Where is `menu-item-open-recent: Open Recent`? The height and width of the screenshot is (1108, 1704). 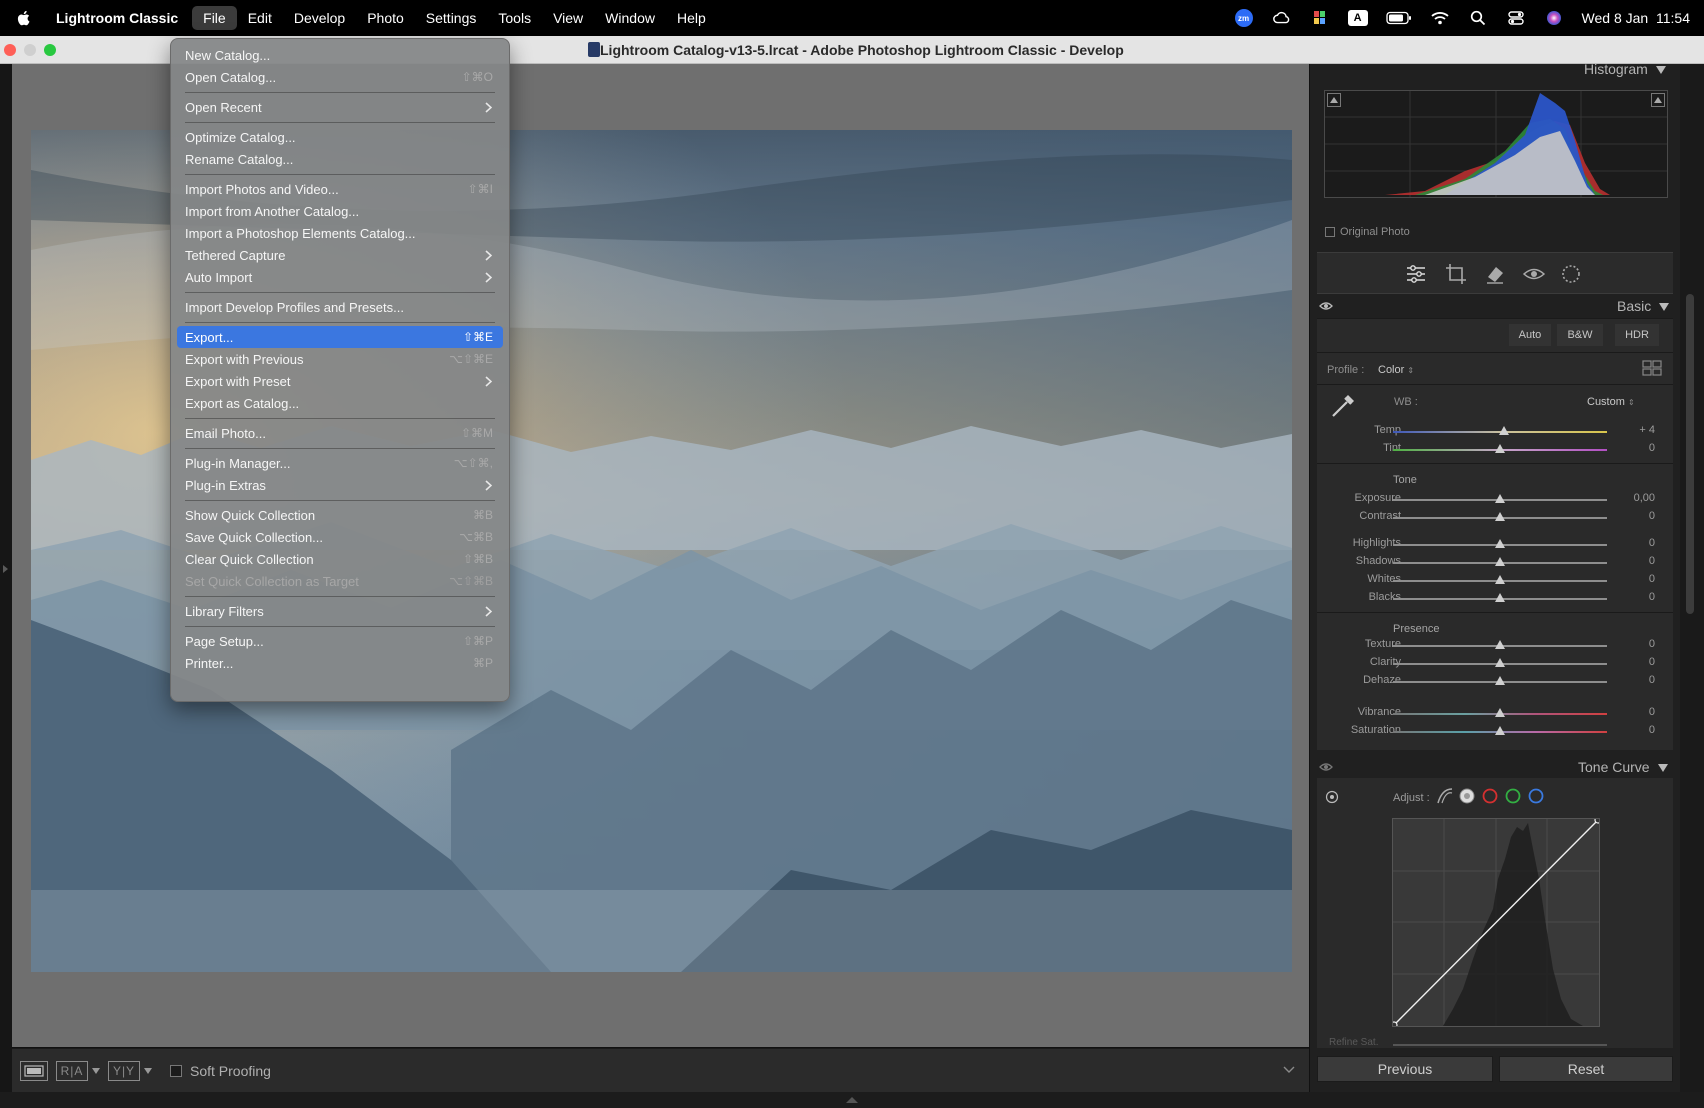 menu-item-open-recent: Open Recent is located at coordinates (340, 107).